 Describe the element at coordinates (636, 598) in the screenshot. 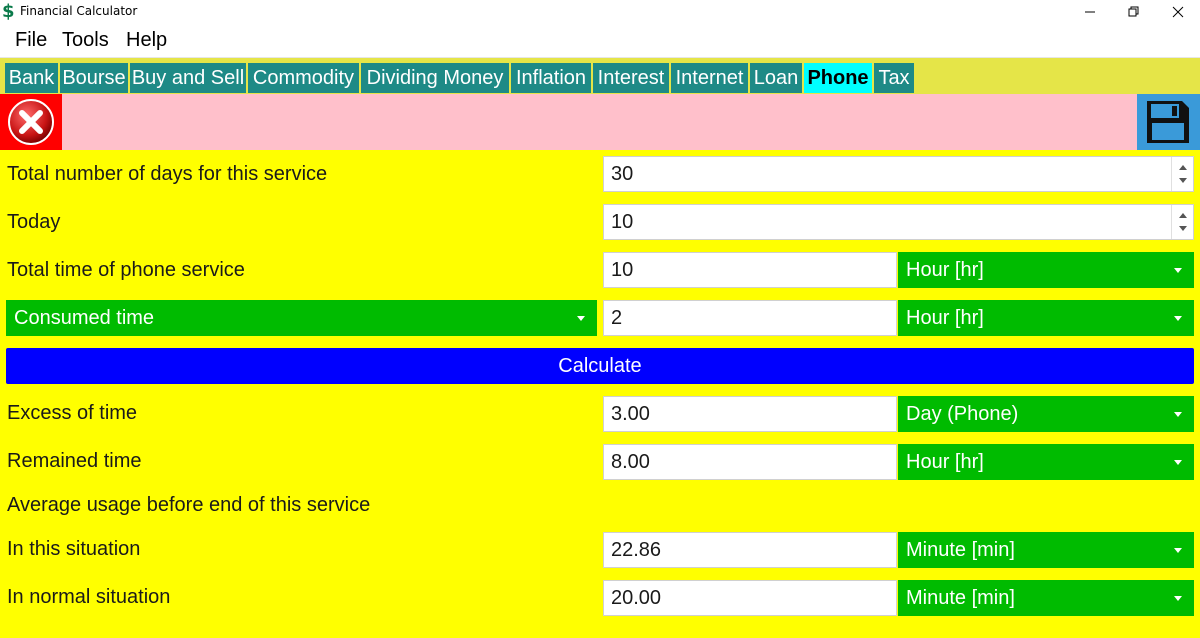

I see `normal-situation-value: 20.00` at that location.